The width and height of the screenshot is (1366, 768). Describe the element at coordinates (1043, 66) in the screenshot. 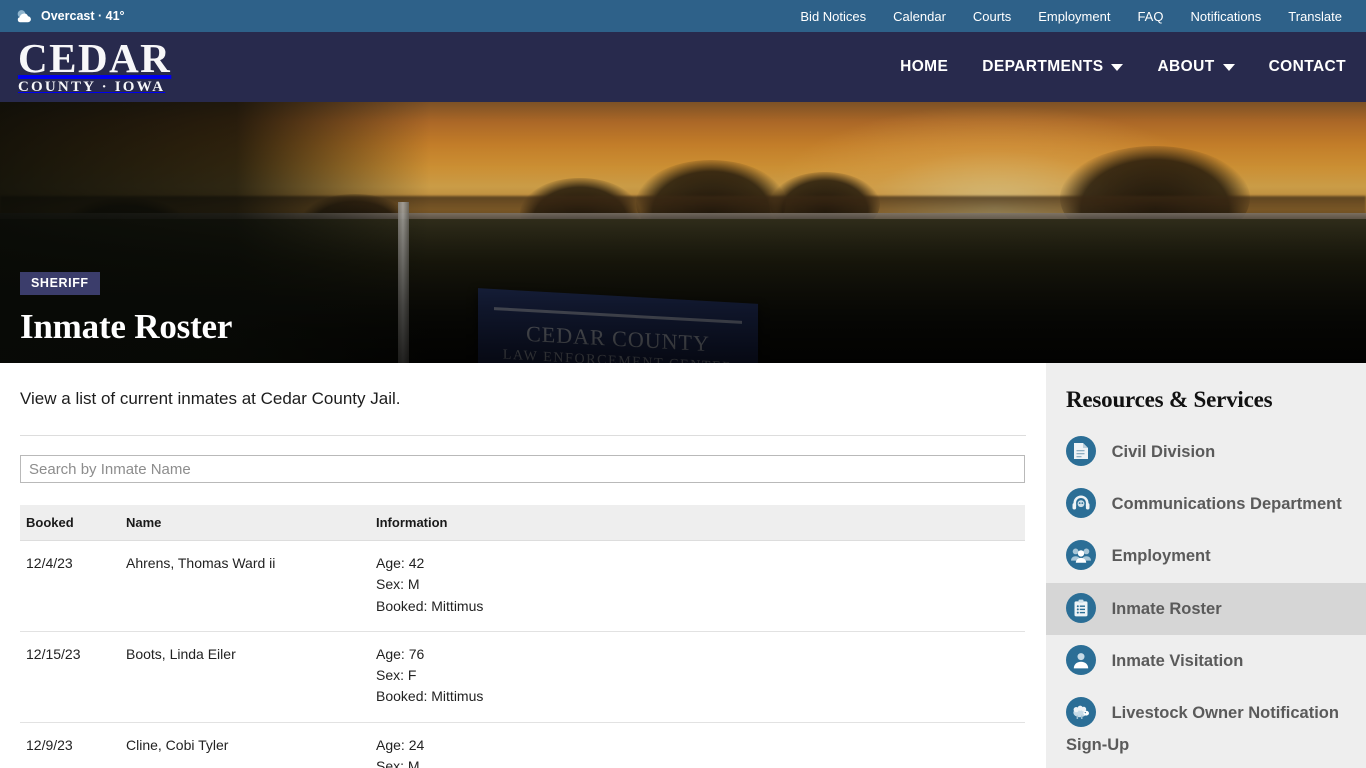

I see `nav-label-departments: DEPARTMENTS` at that location.